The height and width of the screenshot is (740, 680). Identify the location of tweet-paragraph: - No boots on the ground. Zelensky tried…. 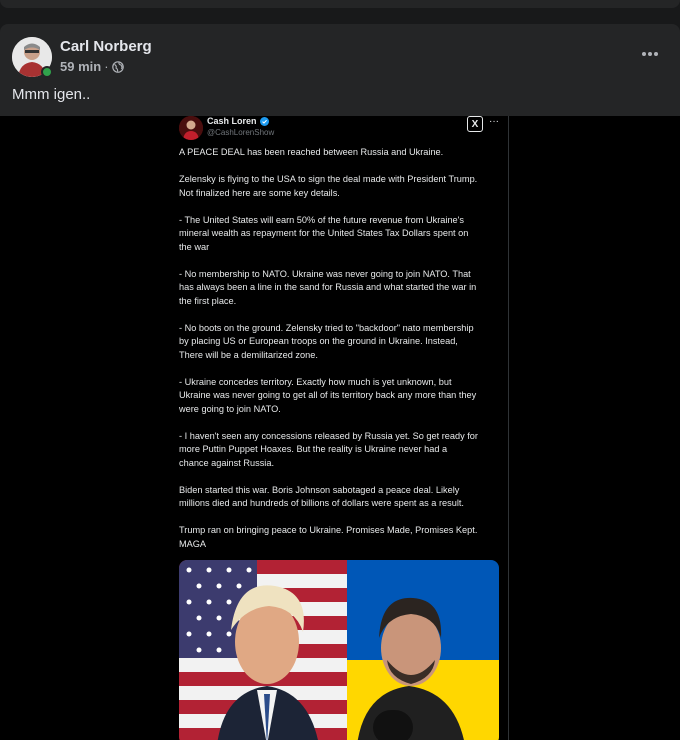
(326, 341).